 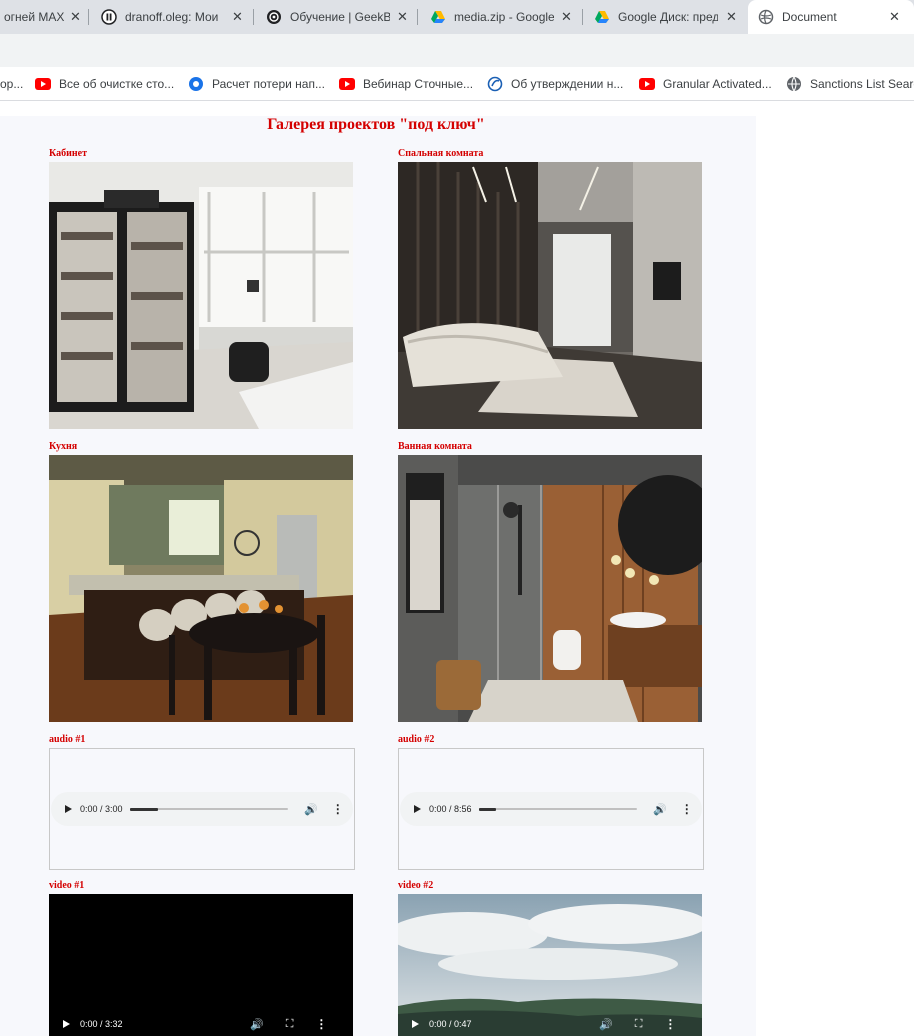 I want to click on tab-geekbrains: Обучение | GeekBrains ✕, so click(x=336, y=17).